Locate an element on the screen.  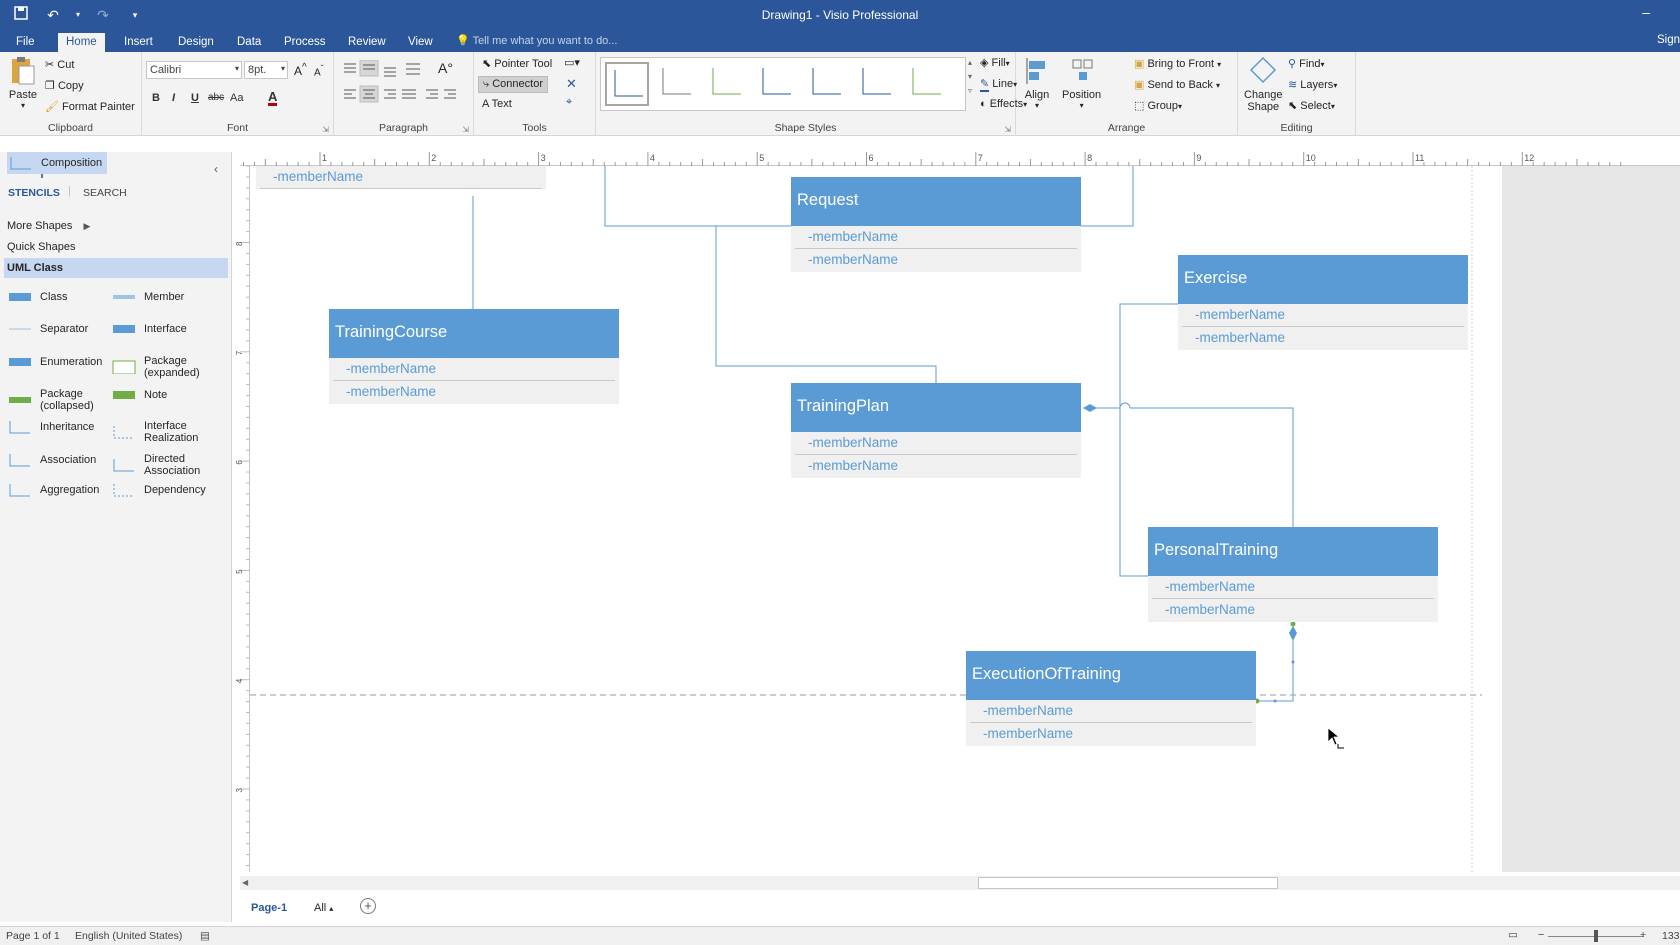
class-name: Exercise is located at coordinates (1323, 279).